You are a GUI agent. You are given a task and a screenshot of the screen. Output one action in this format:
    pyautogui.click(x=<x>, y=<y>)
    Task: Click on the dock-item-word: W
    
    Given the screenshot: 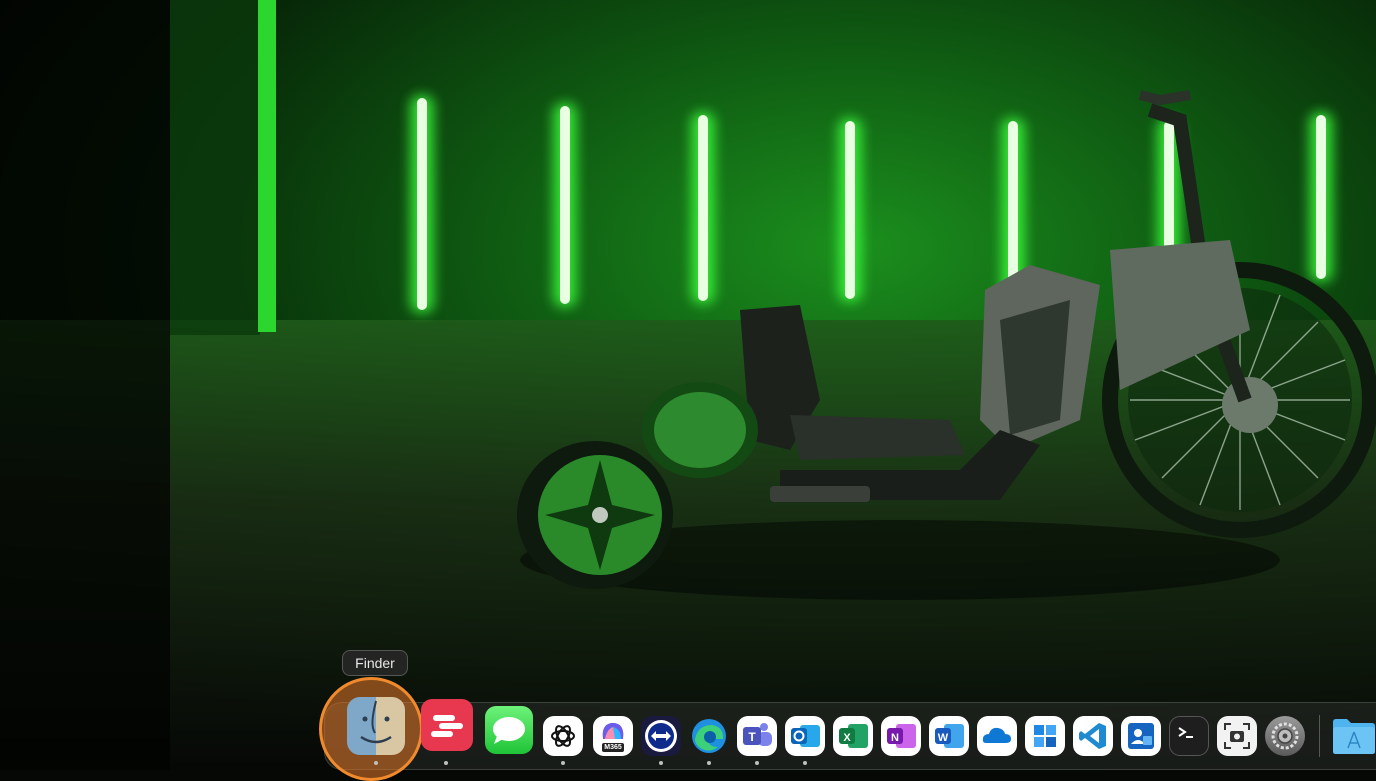 What is the action you would take?
    pyautogui.click(x=949, y=736)
    